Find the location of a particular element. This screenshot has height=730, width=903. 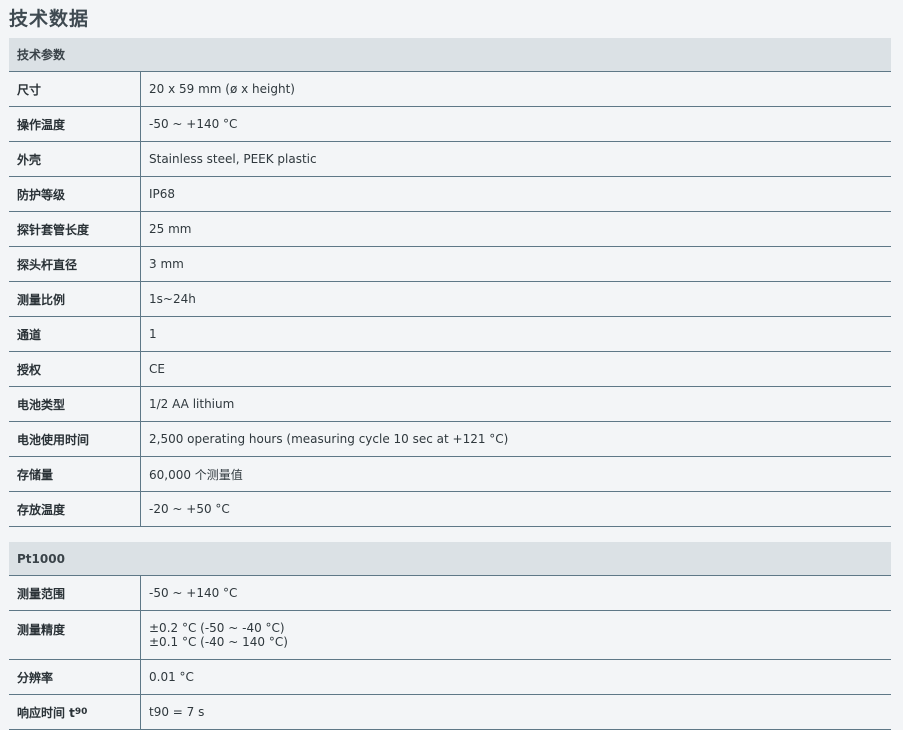

row-label: 测量范围 is located at coordinates (75, 593).